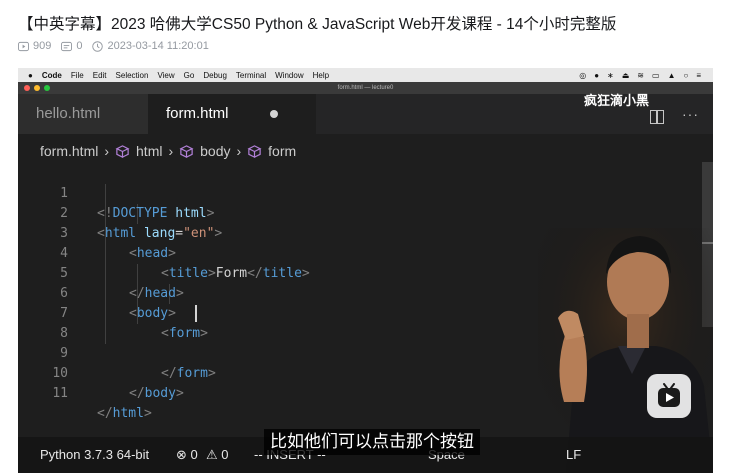 The width and height of the screenshot is (731, 473). I want to click on publish-date: 2023-03-14 11:20:01, so click(158, 46).